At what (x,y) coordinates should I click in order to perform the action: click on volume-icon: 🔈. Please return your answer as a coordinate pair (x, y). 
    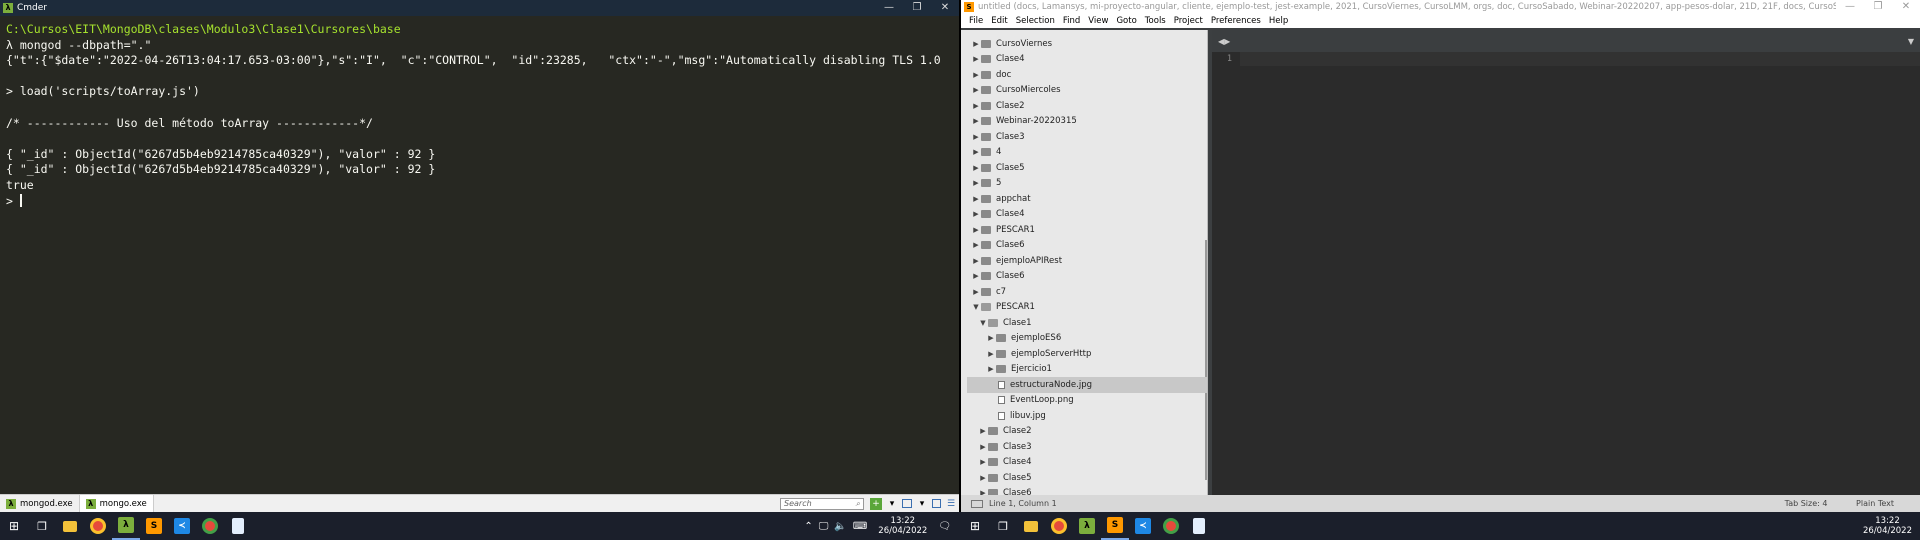
    Looking at the image, I should click on (840, 526).